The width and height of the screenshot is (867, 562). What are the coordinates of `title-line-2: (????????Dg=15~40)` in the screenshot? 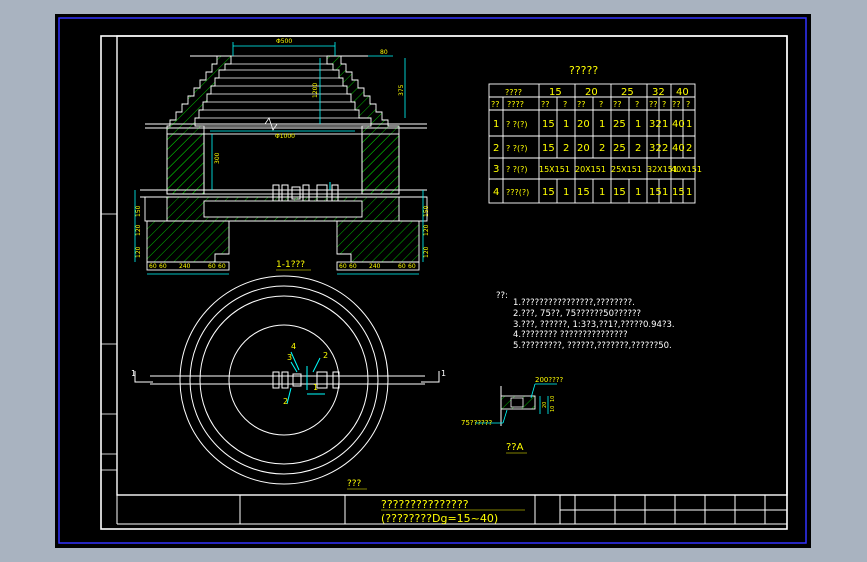 It's located at (439, 518).